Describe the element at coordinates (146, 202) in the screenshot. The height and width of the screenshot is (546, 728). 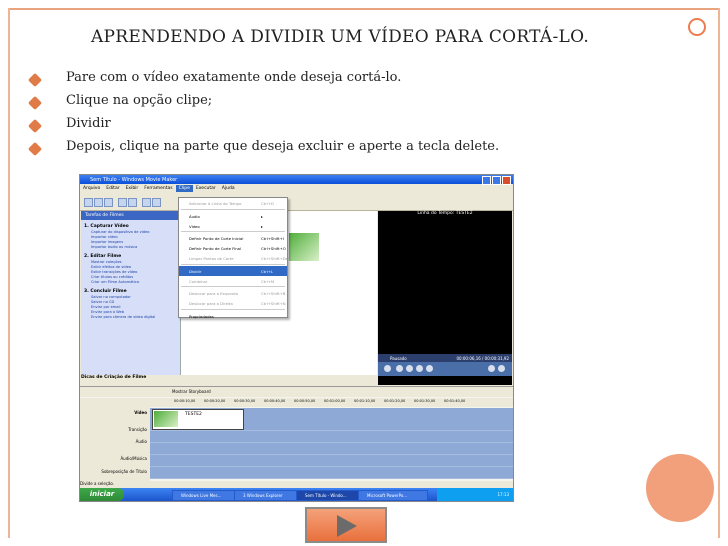
I see `tasks-icon` at that location.